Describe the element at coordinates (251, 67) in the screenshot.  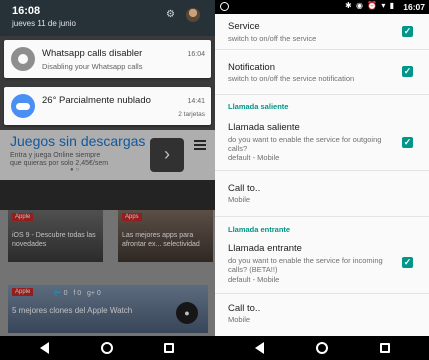
I see `setting-title: Notification` at that location.